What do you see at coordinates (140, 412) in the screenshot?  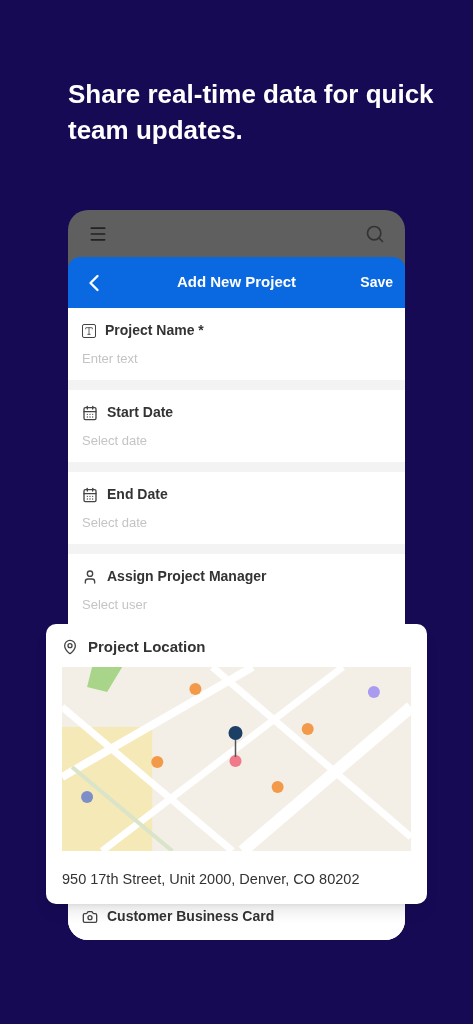 I see `field-label: Start Date` at bounding box center [140, 412].